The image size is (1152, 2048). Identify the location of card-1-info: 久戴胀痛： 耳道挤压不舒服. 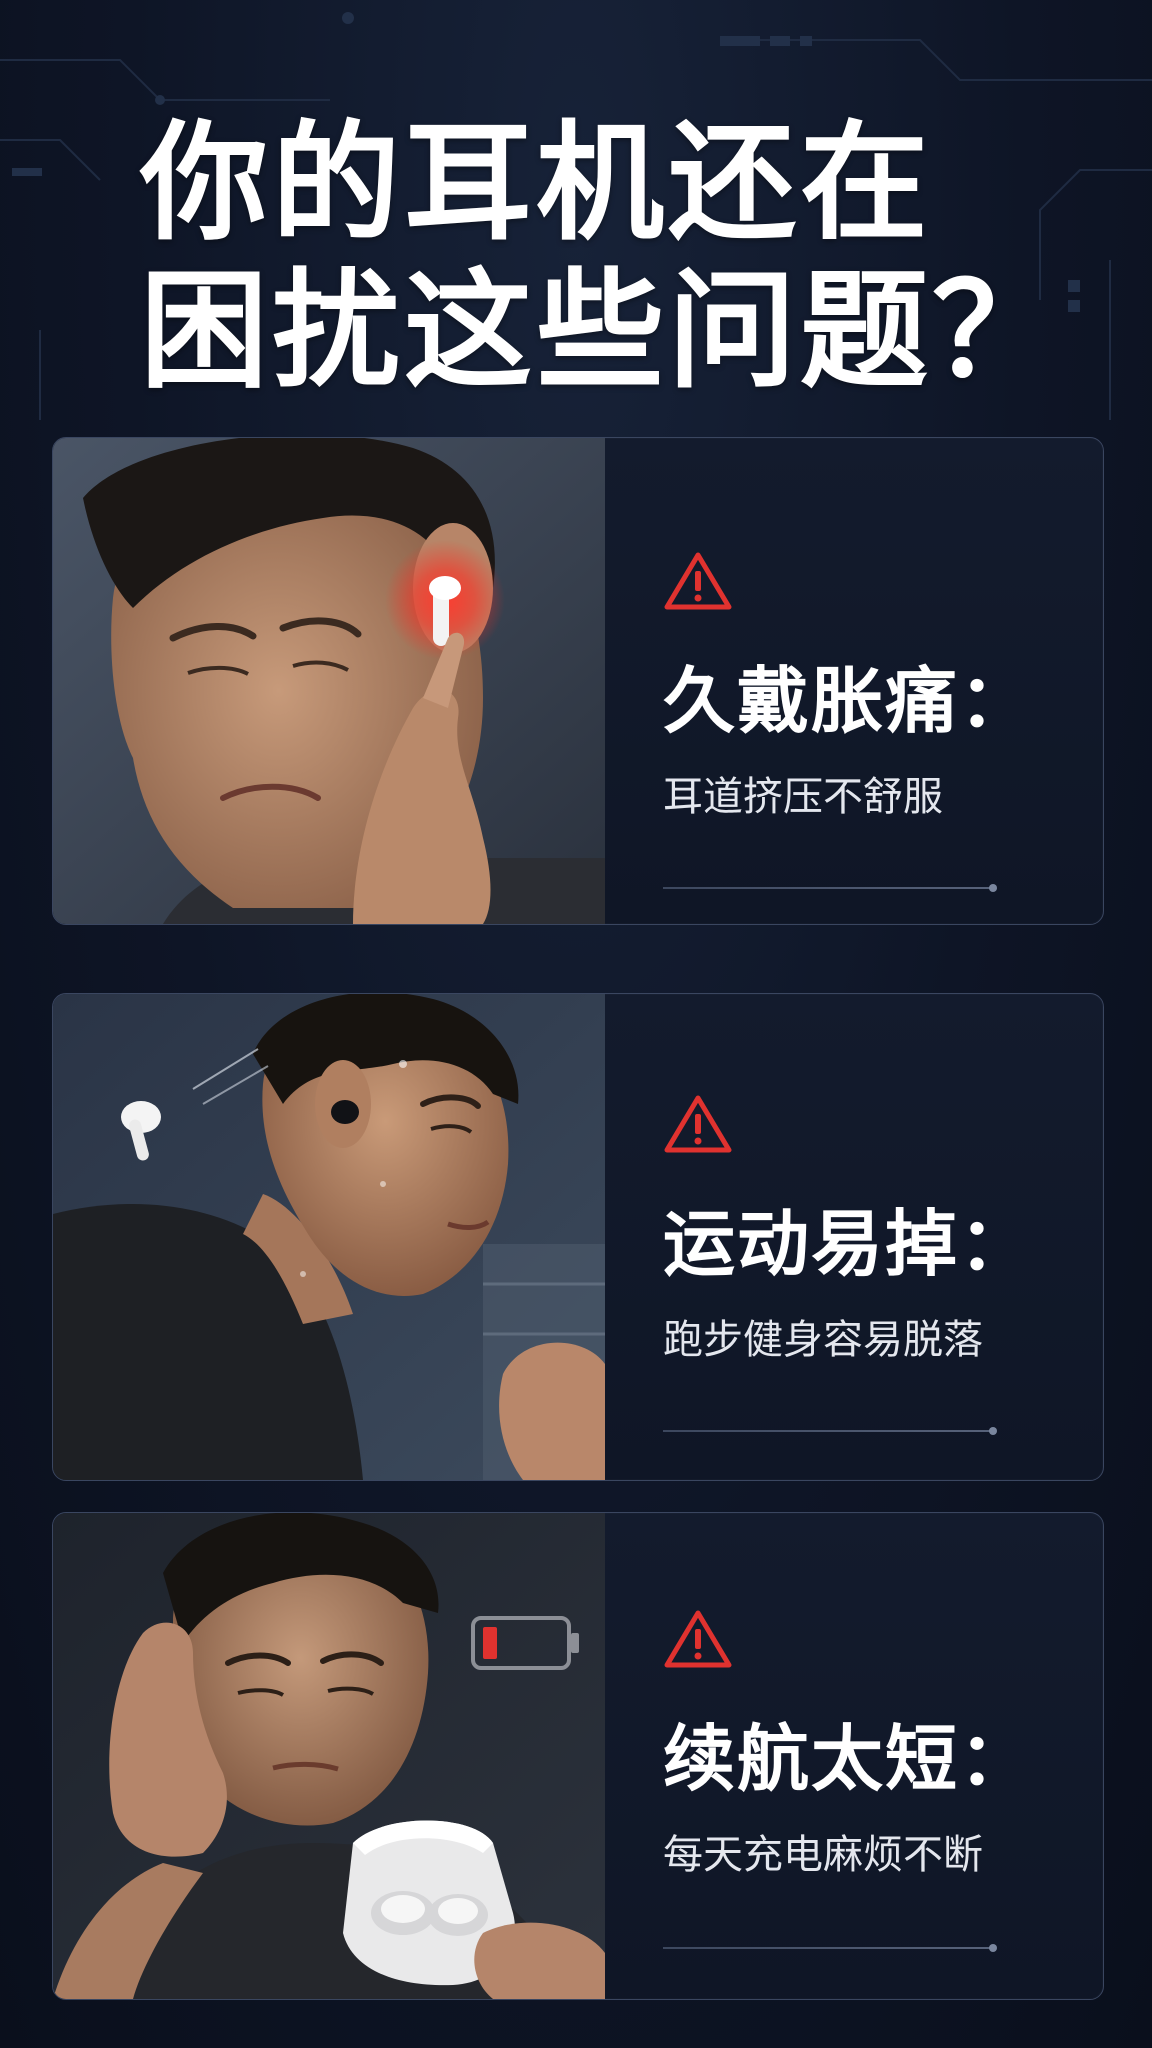
(873, 681).